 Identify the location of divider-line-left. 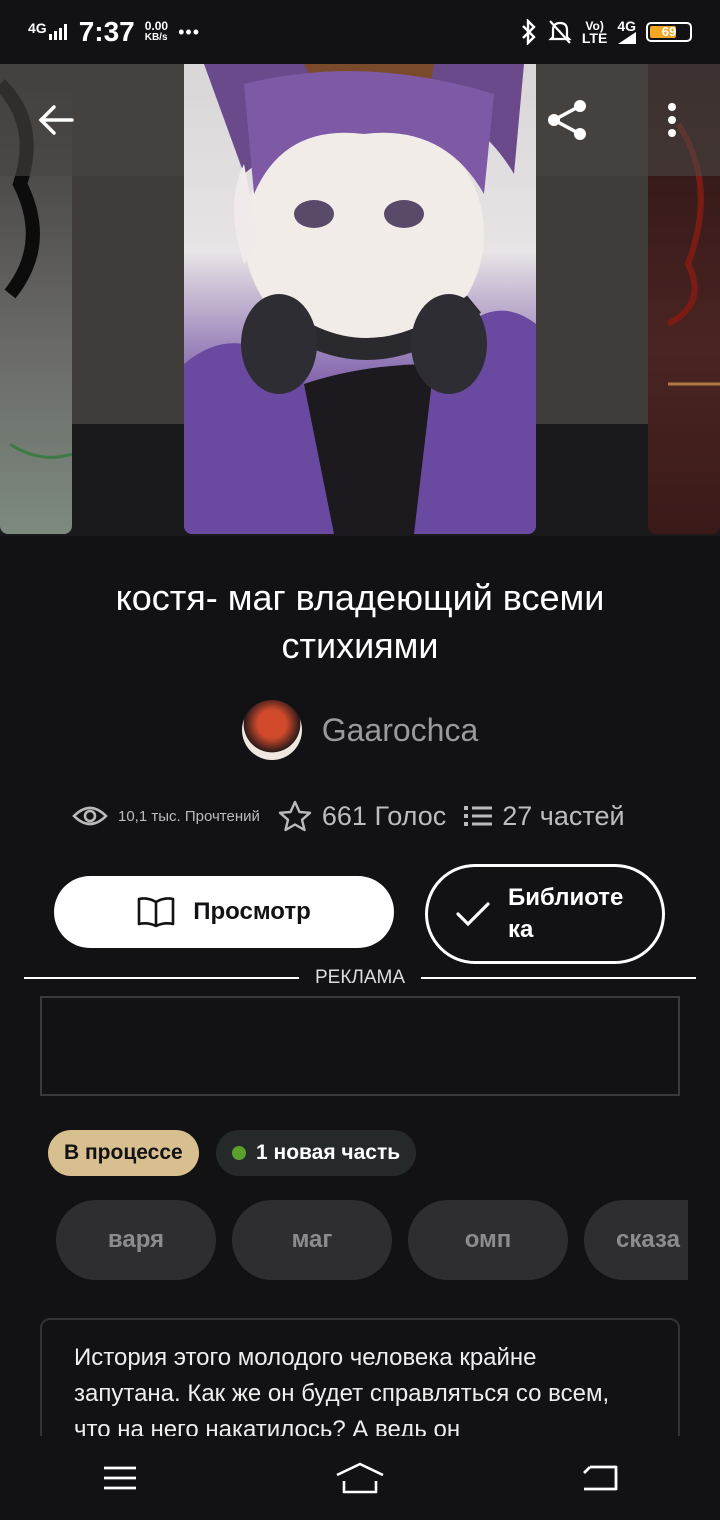
(161, 978).